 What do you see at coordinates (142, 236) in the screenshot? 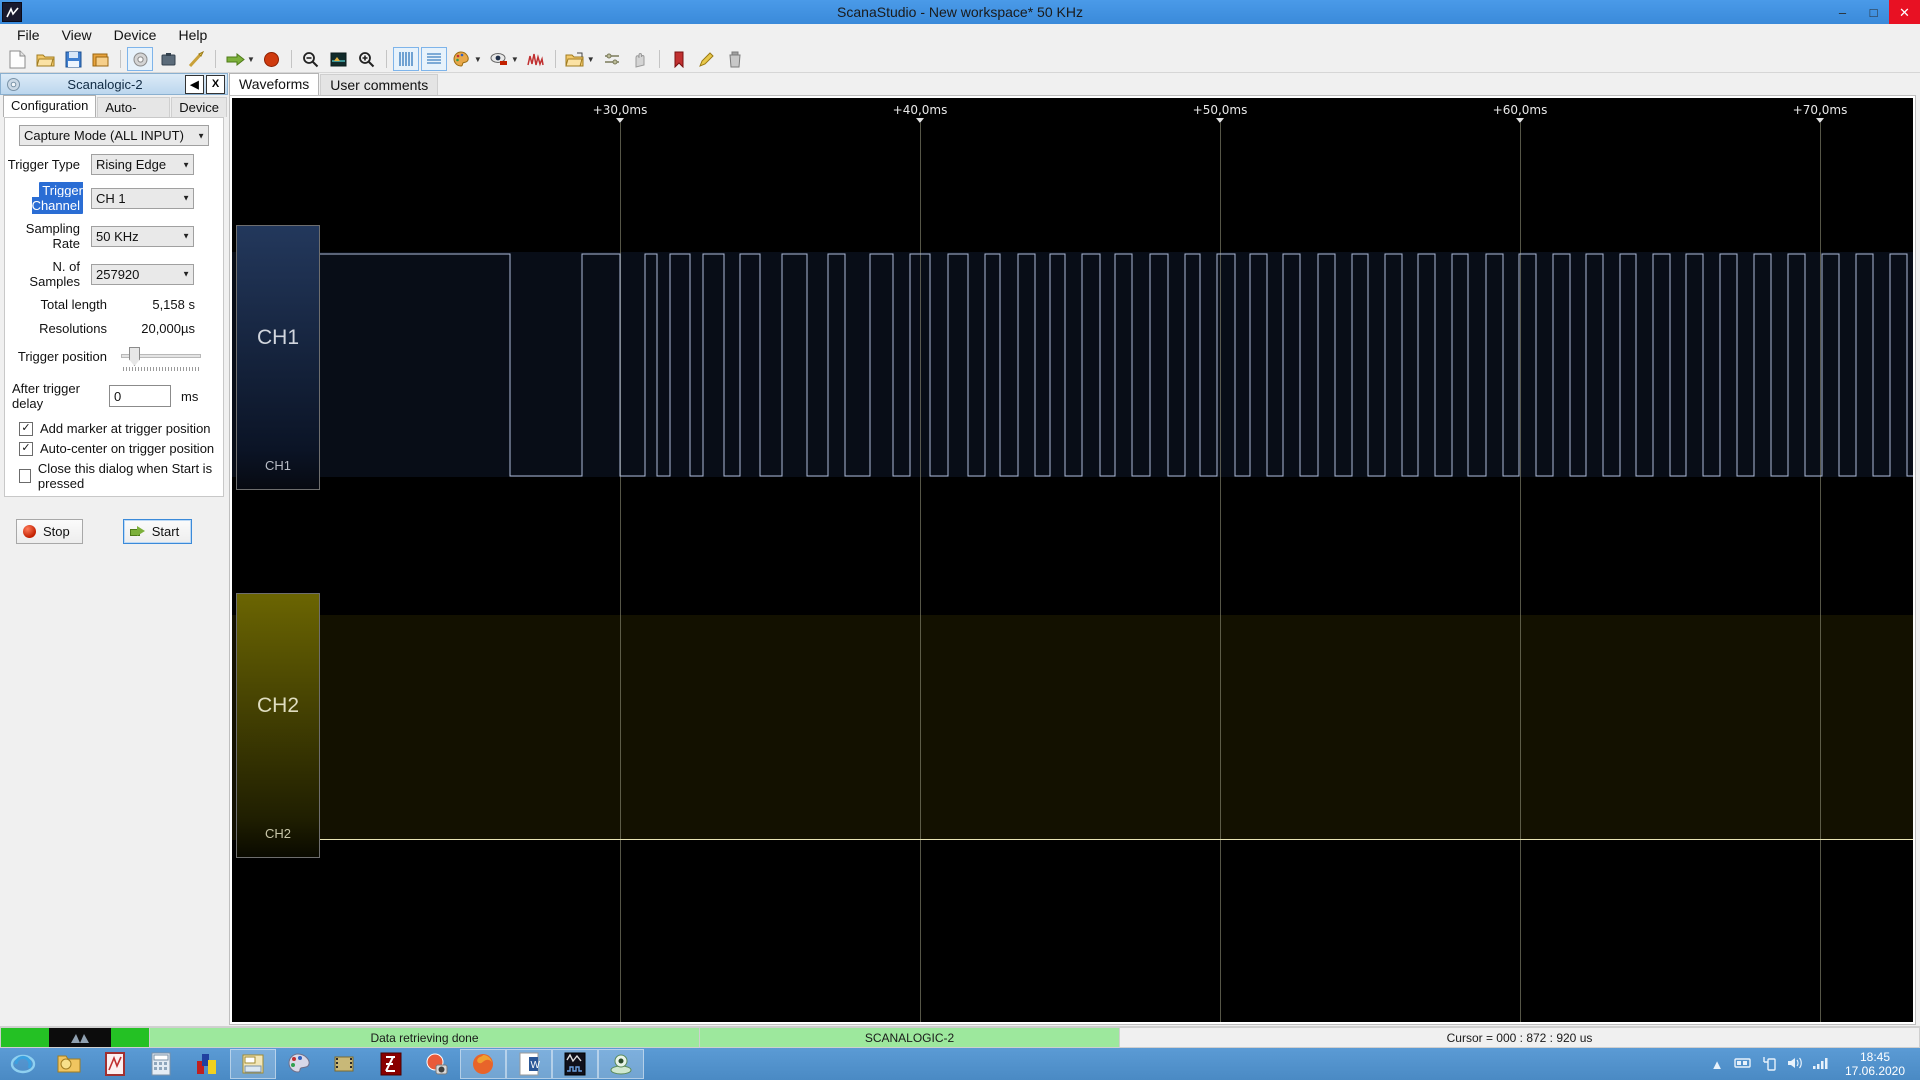
I see `sampling-rate-dropdown: 50 KHz ▼` at bounding box center [142, 236].